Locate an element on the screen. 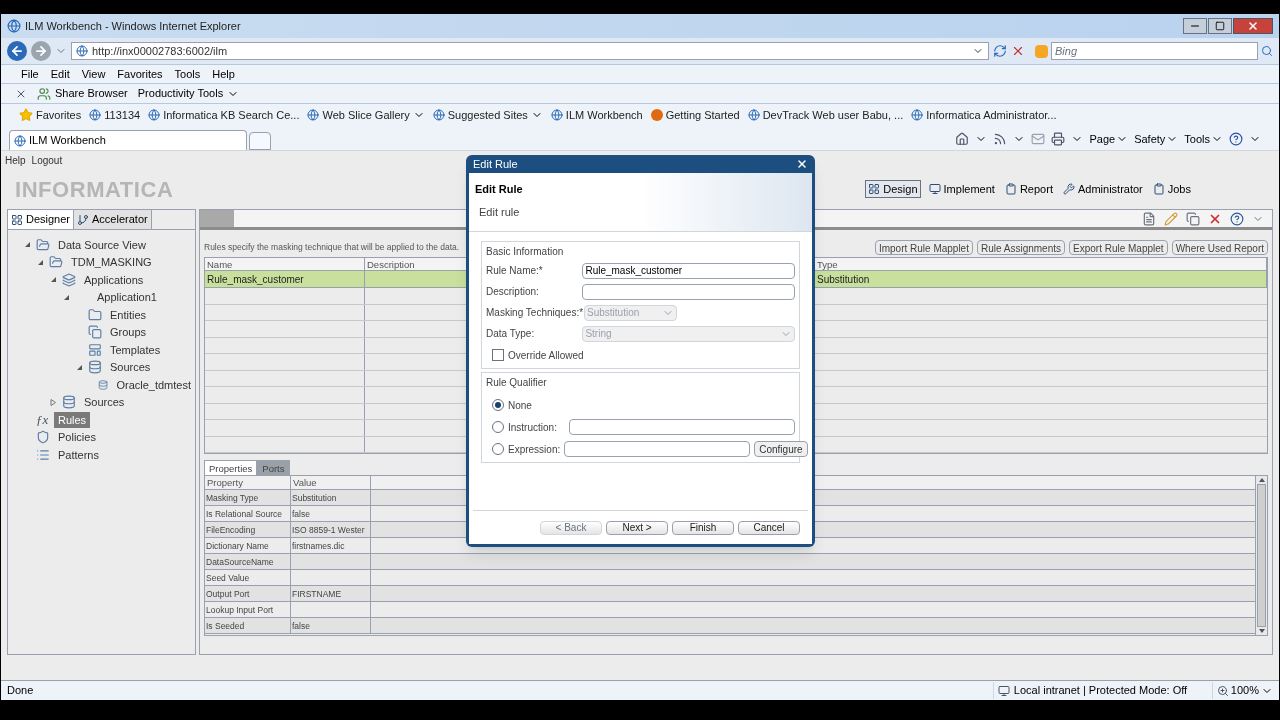 This screenshot has height=720, width=1280. table-cell: Is Seeded is located at coordinates (248, 626).